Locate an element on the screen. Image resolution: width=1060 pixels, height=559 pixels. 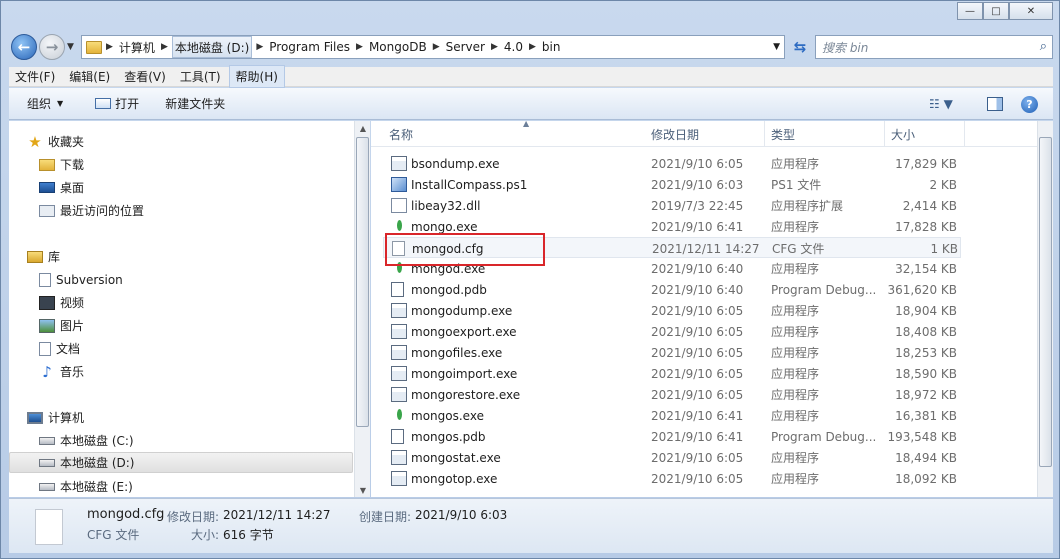
details-size-label: 大小: is located at coordinates (205, 535).